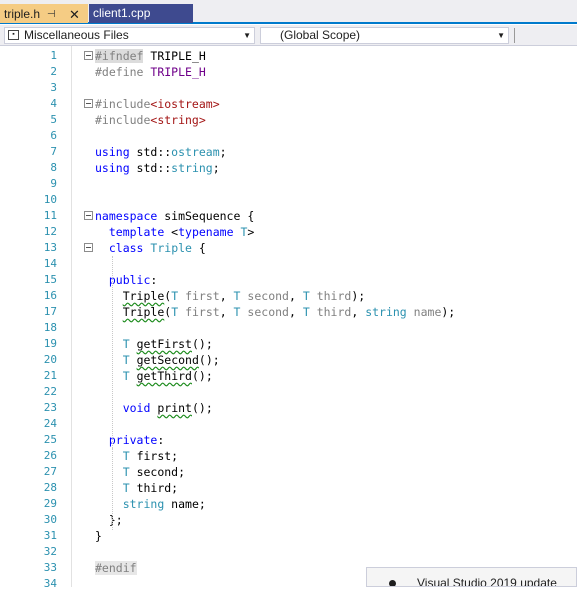 The image size is (577, 592). I want to click on indent-guide, so click(112, 480).